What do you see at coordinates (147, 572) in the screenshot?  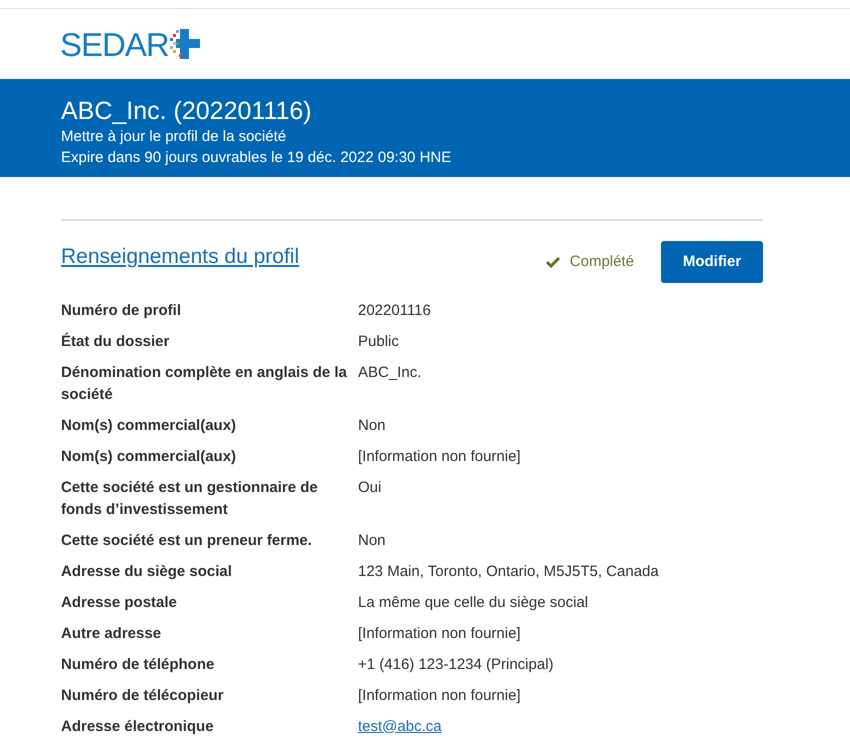 I see `field-label: Adresse du siège social` at bounding box center [147, 572].